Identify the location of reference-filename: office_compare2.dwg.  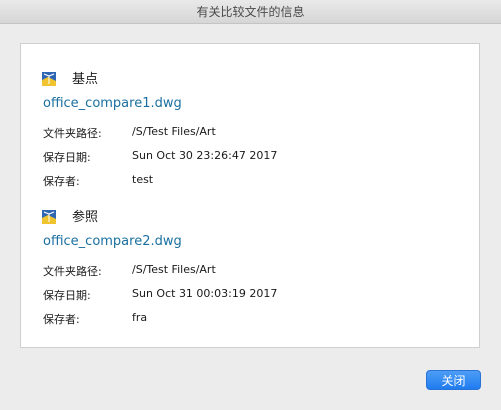
(112, 241).